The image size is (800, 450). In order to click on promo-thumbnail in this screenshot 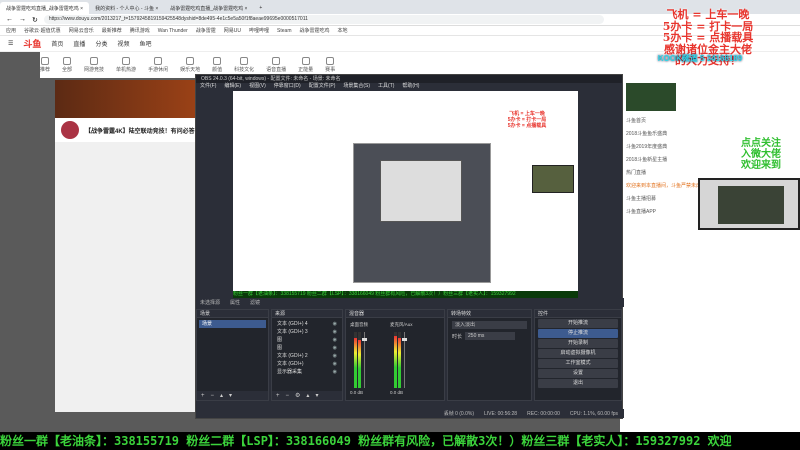, I will do `click(651, 97)`.